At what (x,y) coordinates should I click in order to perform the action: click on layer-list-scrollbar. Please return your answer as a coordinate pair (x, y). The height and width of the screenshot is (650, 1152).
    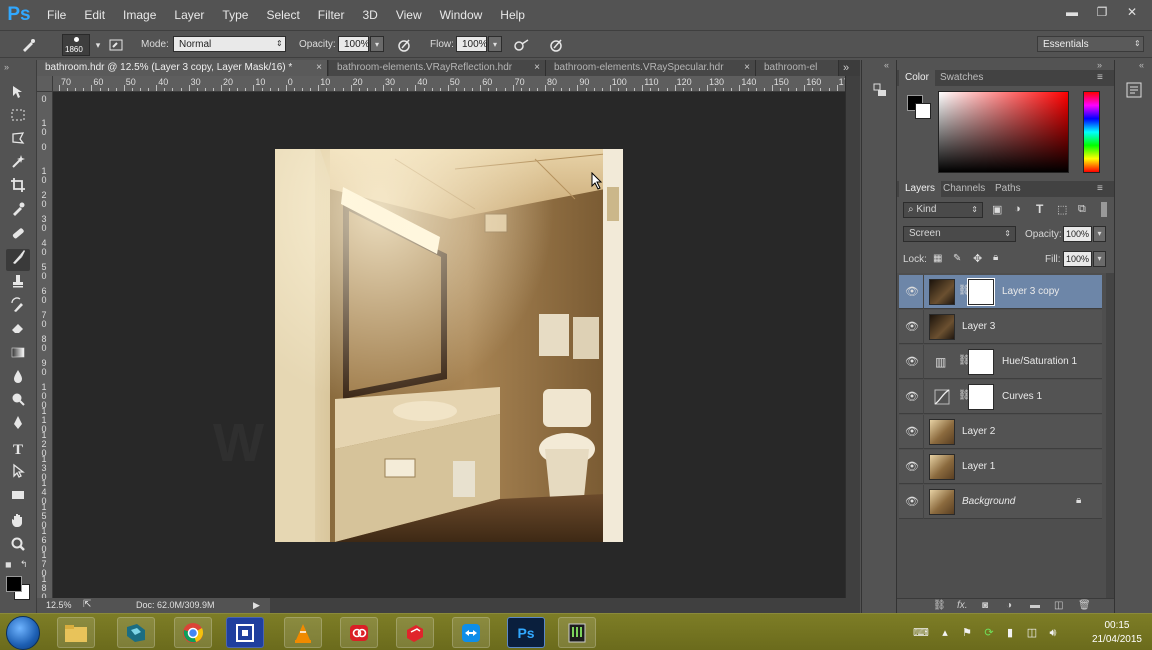
    Looking at the image, I should click on (1110, 435).